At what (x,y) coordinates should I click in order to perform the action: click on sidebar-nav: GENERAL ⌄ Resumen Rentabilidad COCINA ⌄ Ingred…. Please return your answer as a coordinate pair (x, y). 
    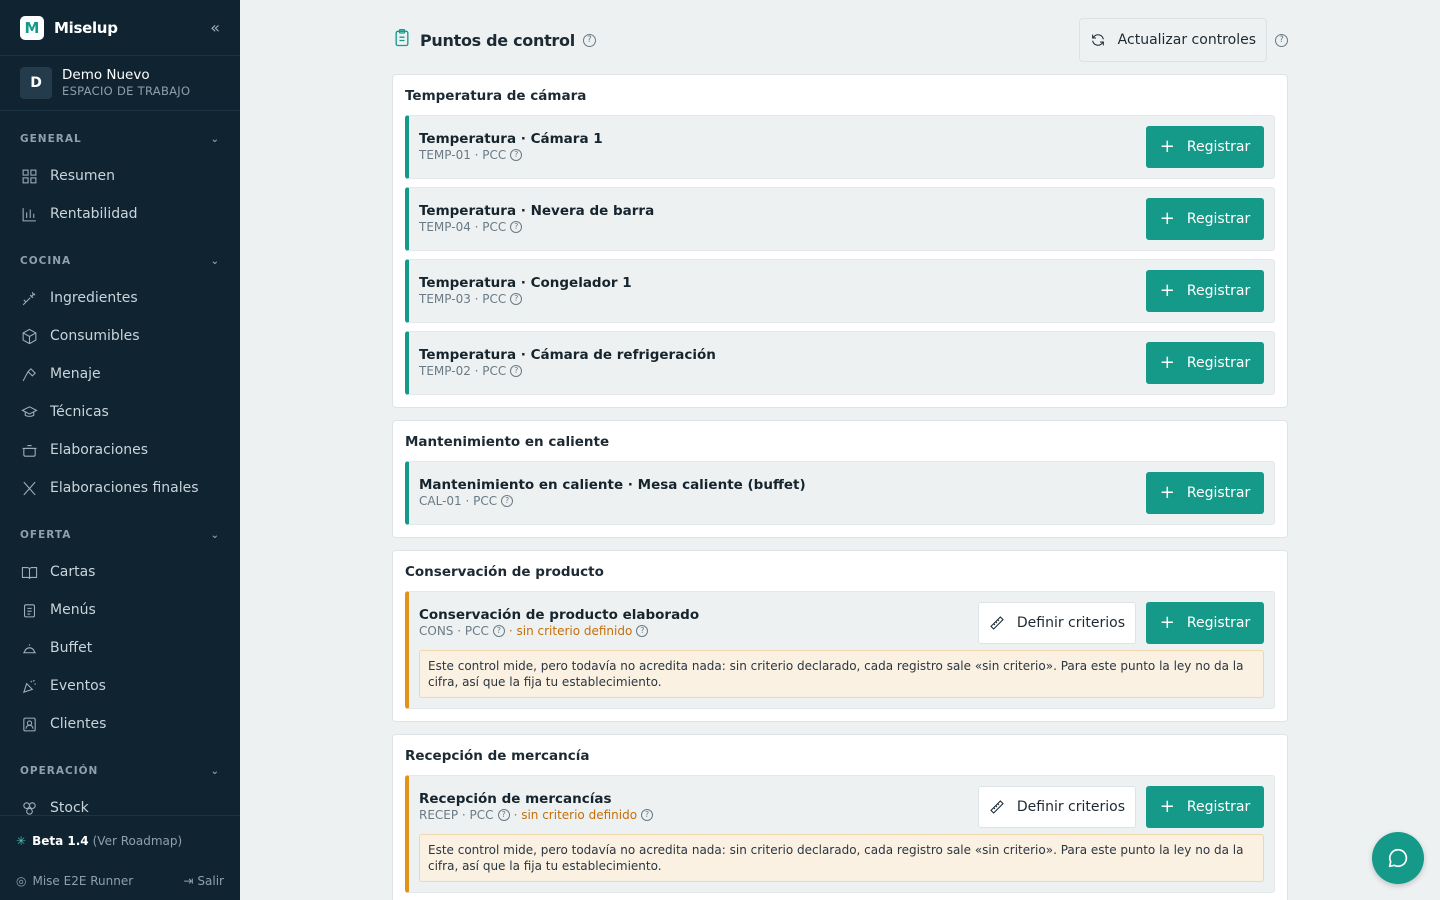
    Looking at the image, I should click on (120, 474).